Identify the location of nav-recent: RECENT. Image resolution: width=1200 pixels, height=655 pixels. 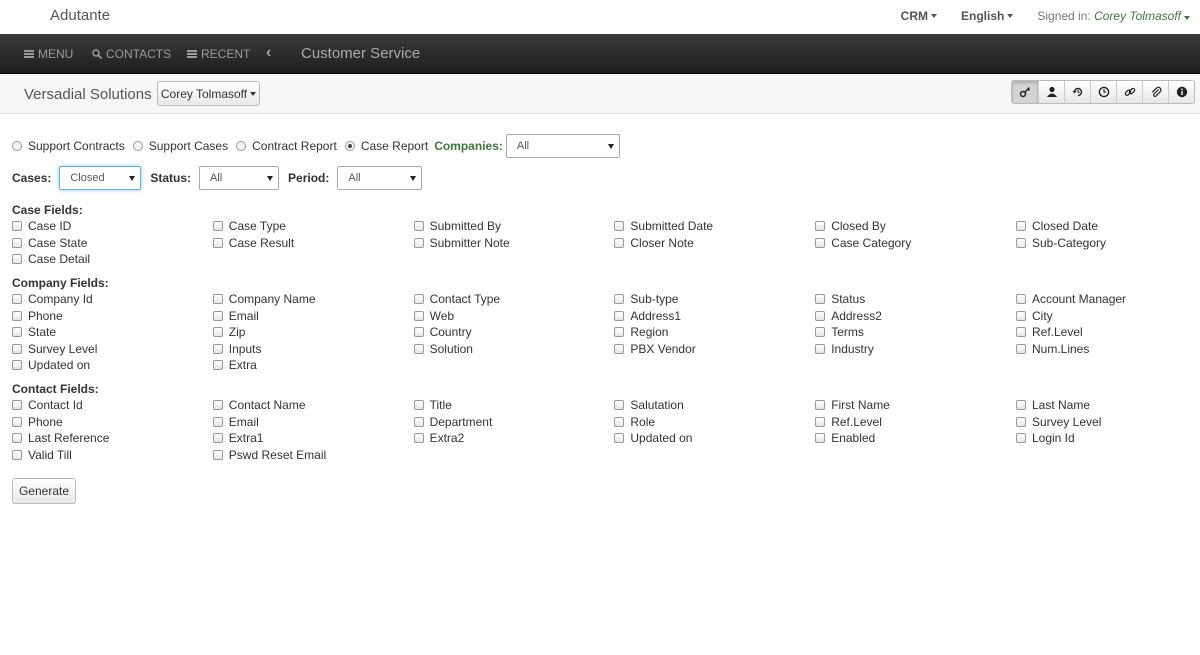
(218, 54).